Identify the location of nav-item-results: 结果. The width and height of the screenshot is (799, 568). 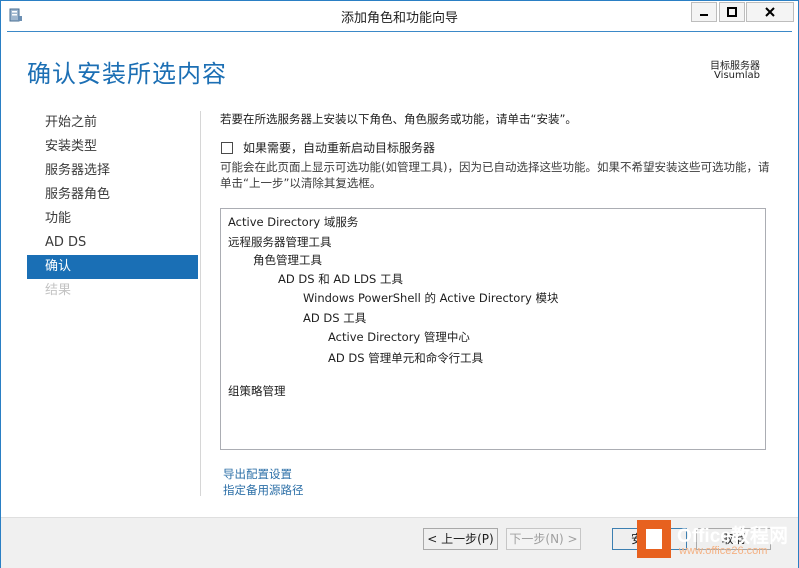
(58, 290).